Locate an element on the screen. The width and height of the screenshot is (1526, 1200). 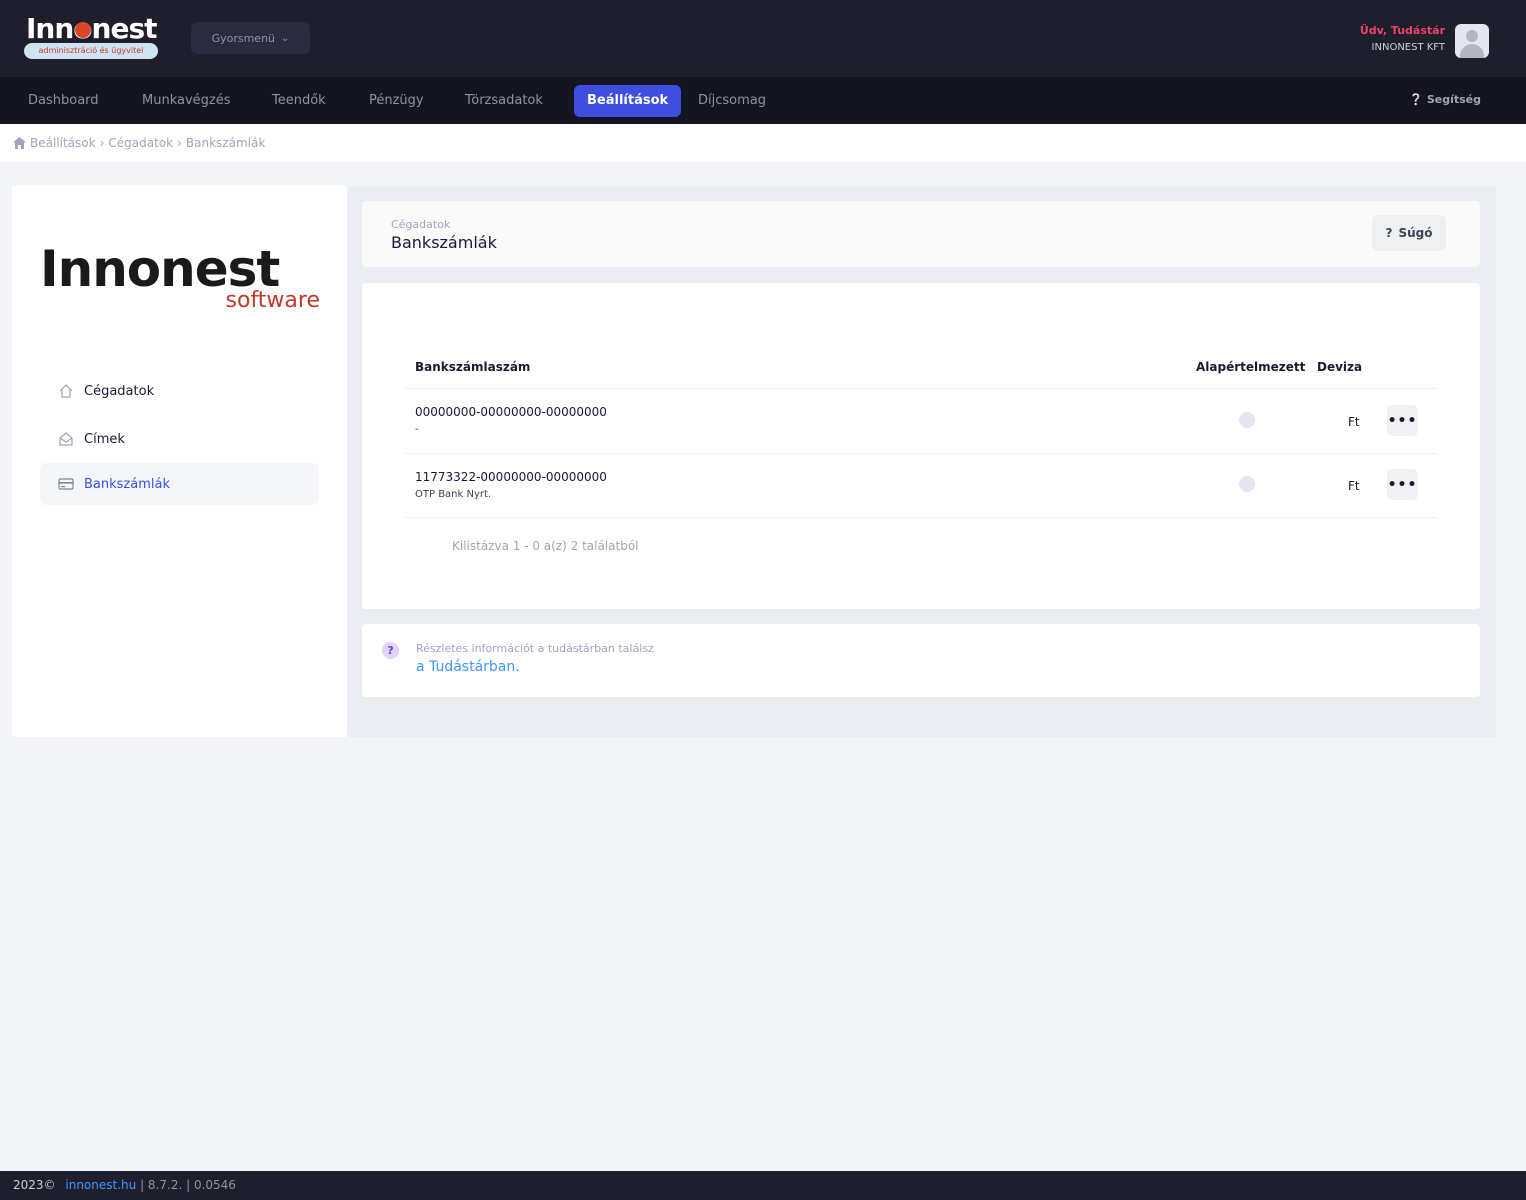
breadcrumb: Beállítások › Cégadatok › Bankszámlák is located at coordinates (139, 143).